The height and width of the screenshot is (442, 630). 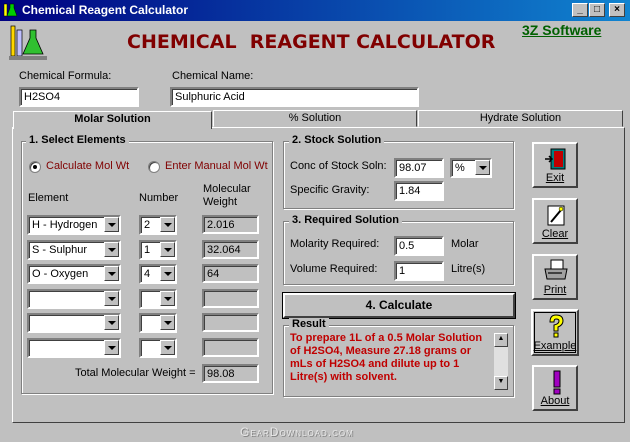 I want to click on about-button: About, so click(x=555, y=388).